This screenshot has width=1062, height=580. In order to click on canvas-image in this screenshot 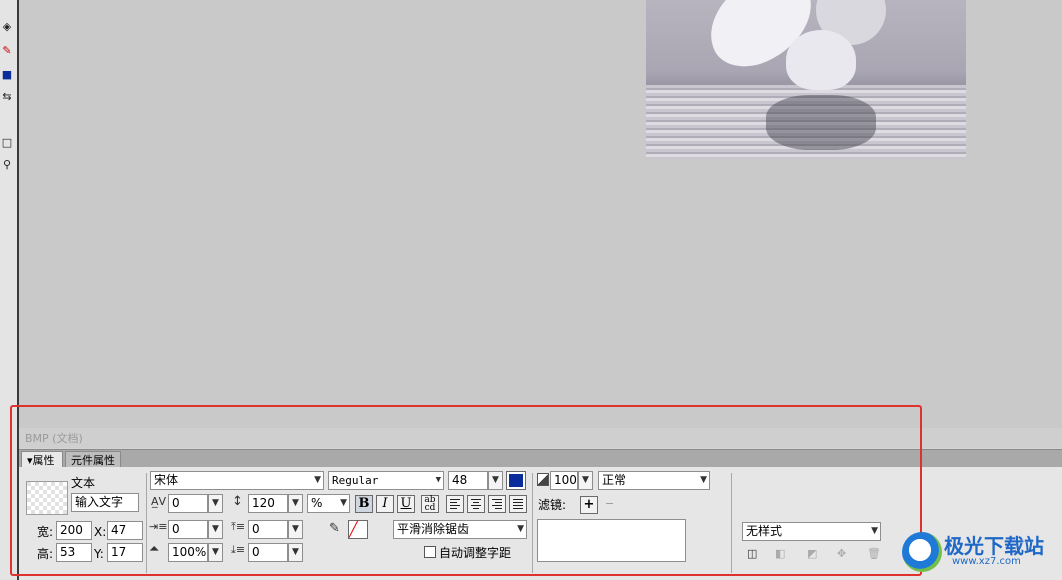, I will do `click(806, 79)`.